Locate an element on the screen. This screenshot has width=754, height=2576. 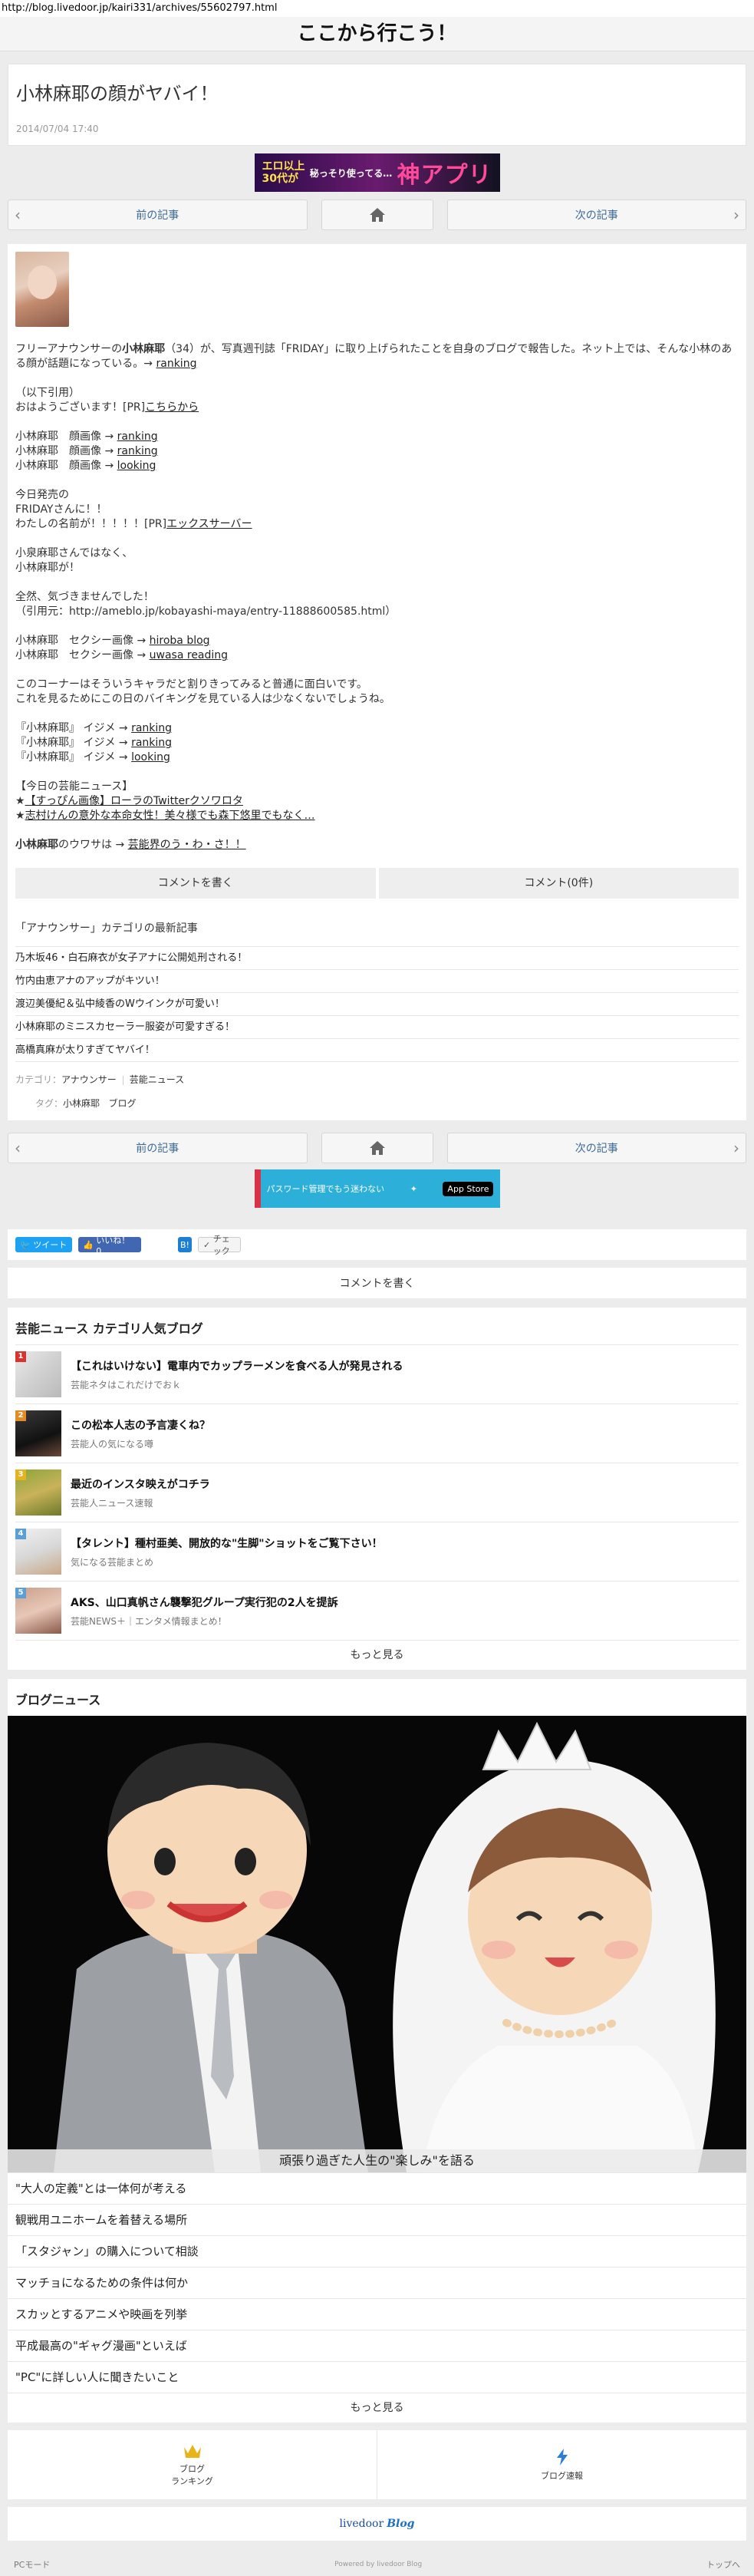
blog-ranking-label: ブログ is located at coordinates (192, 2469).